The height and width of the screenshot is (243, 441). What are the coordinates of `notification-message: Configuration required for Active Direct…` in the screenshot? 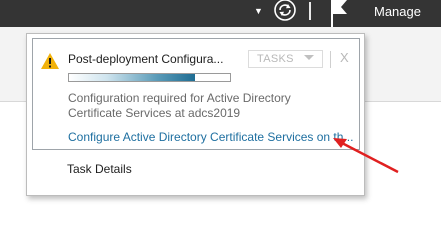 It's located at (179, 105).